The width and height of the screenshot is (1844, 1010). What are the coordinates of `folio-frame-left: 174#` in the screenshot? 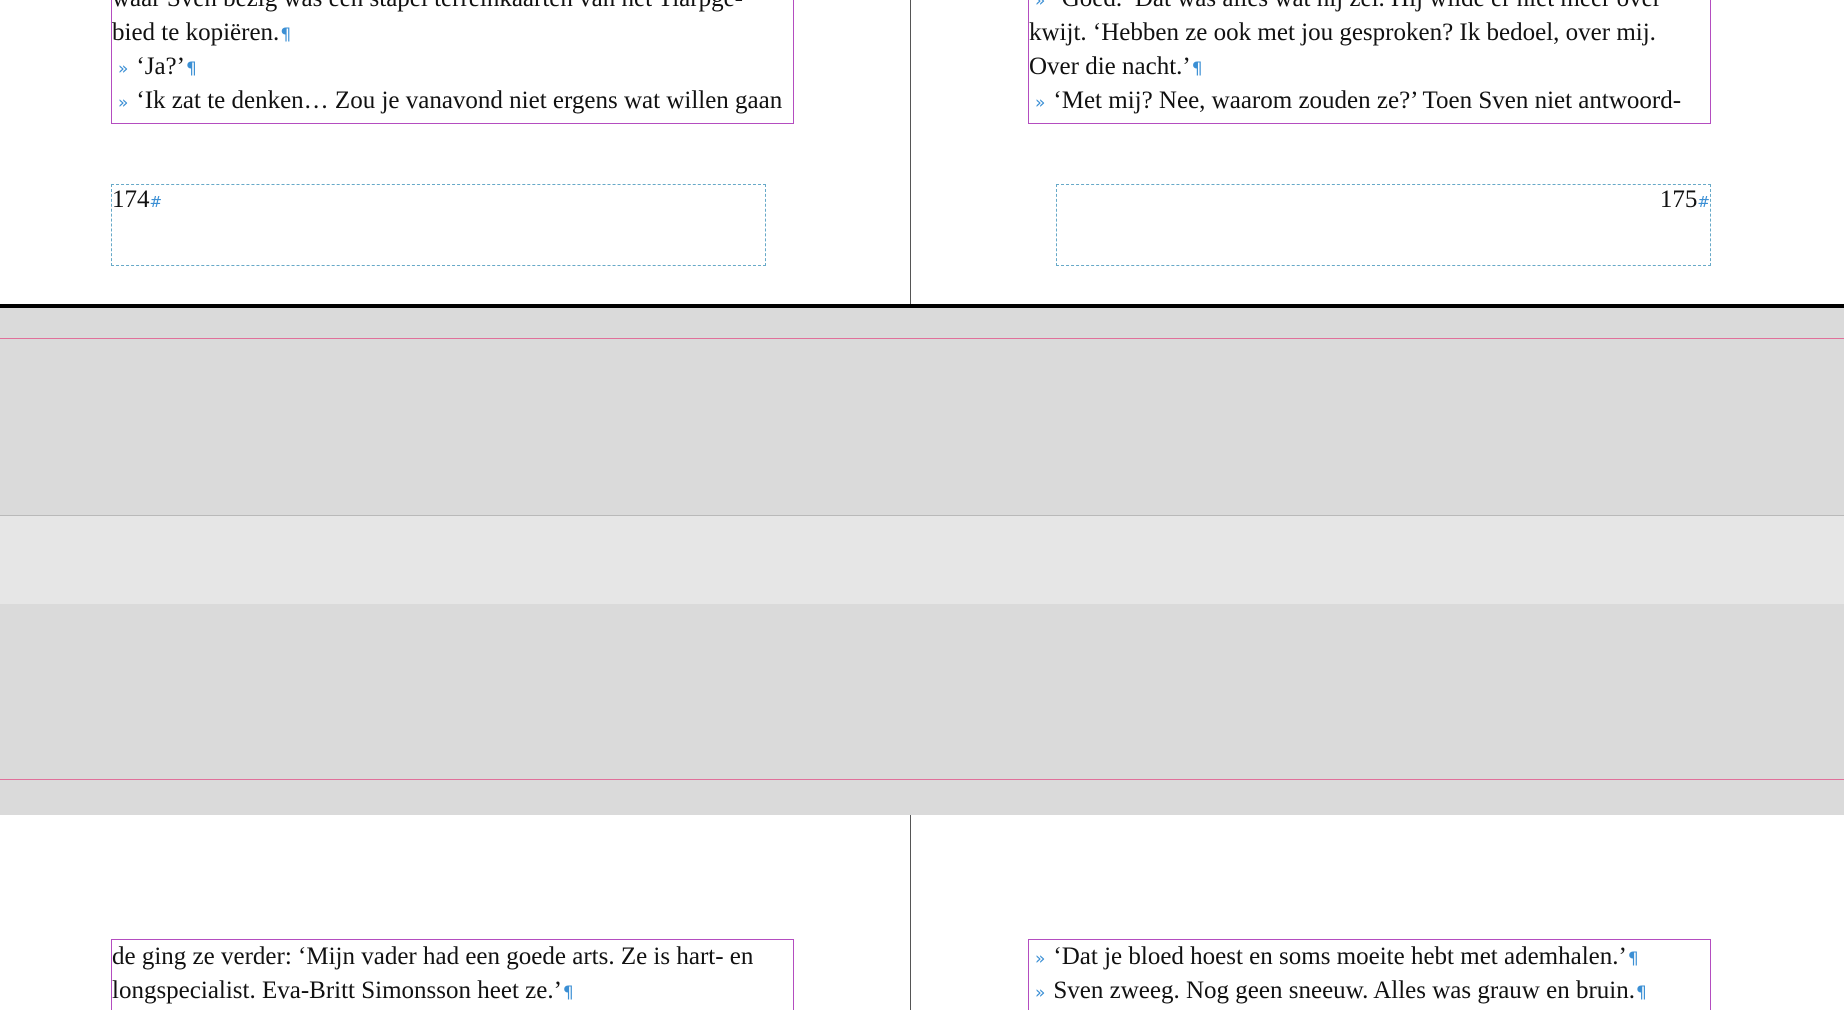 It's located at (438, 225).